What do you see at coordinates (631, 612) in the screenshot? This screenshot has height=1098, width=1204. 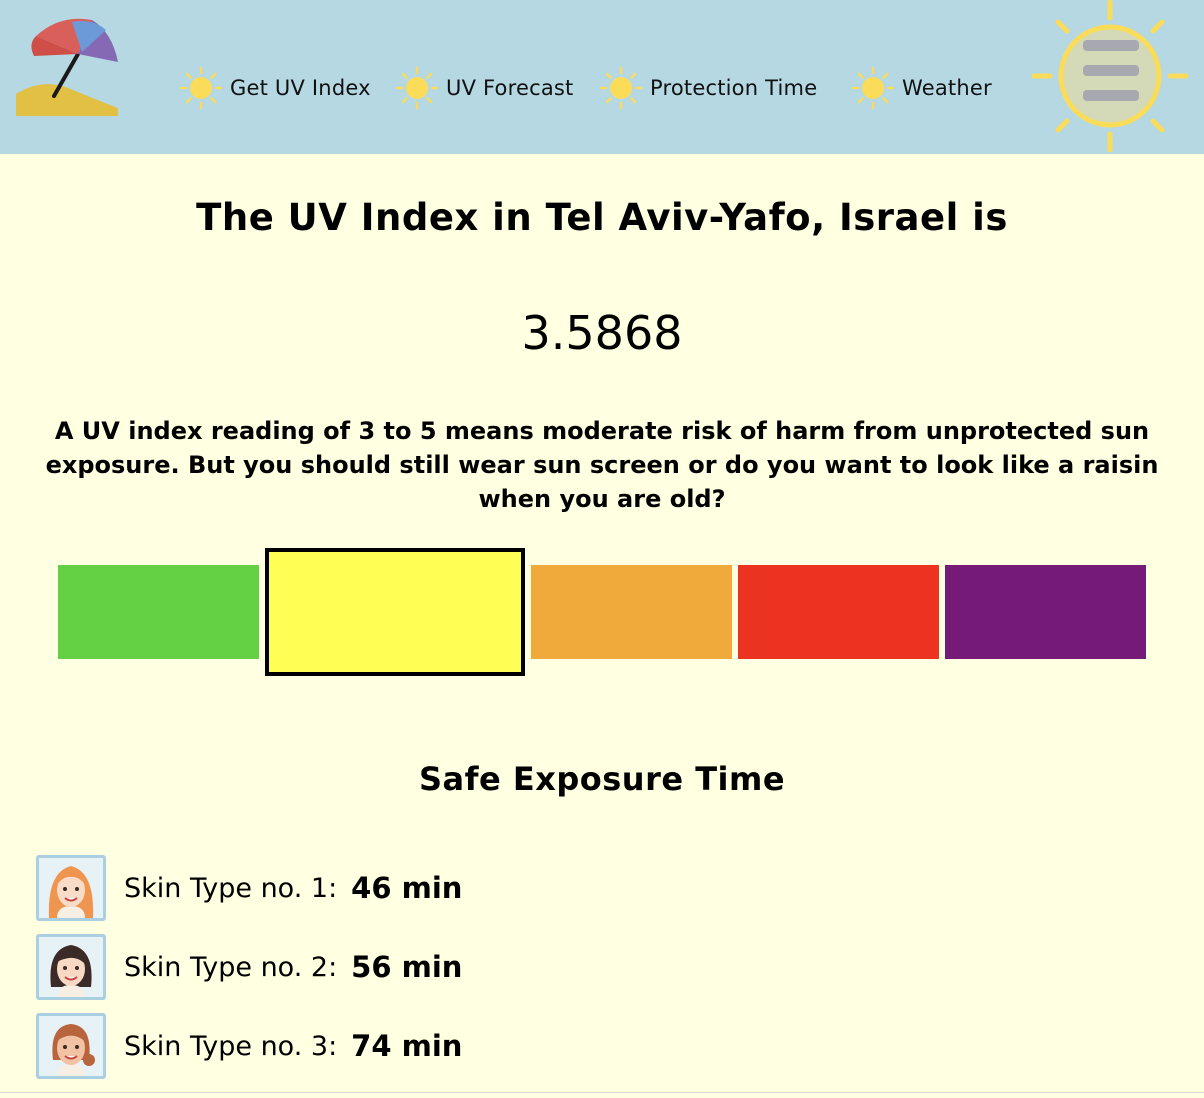 I see `uv-scale-segment-high` at bounding box center [631, 612].